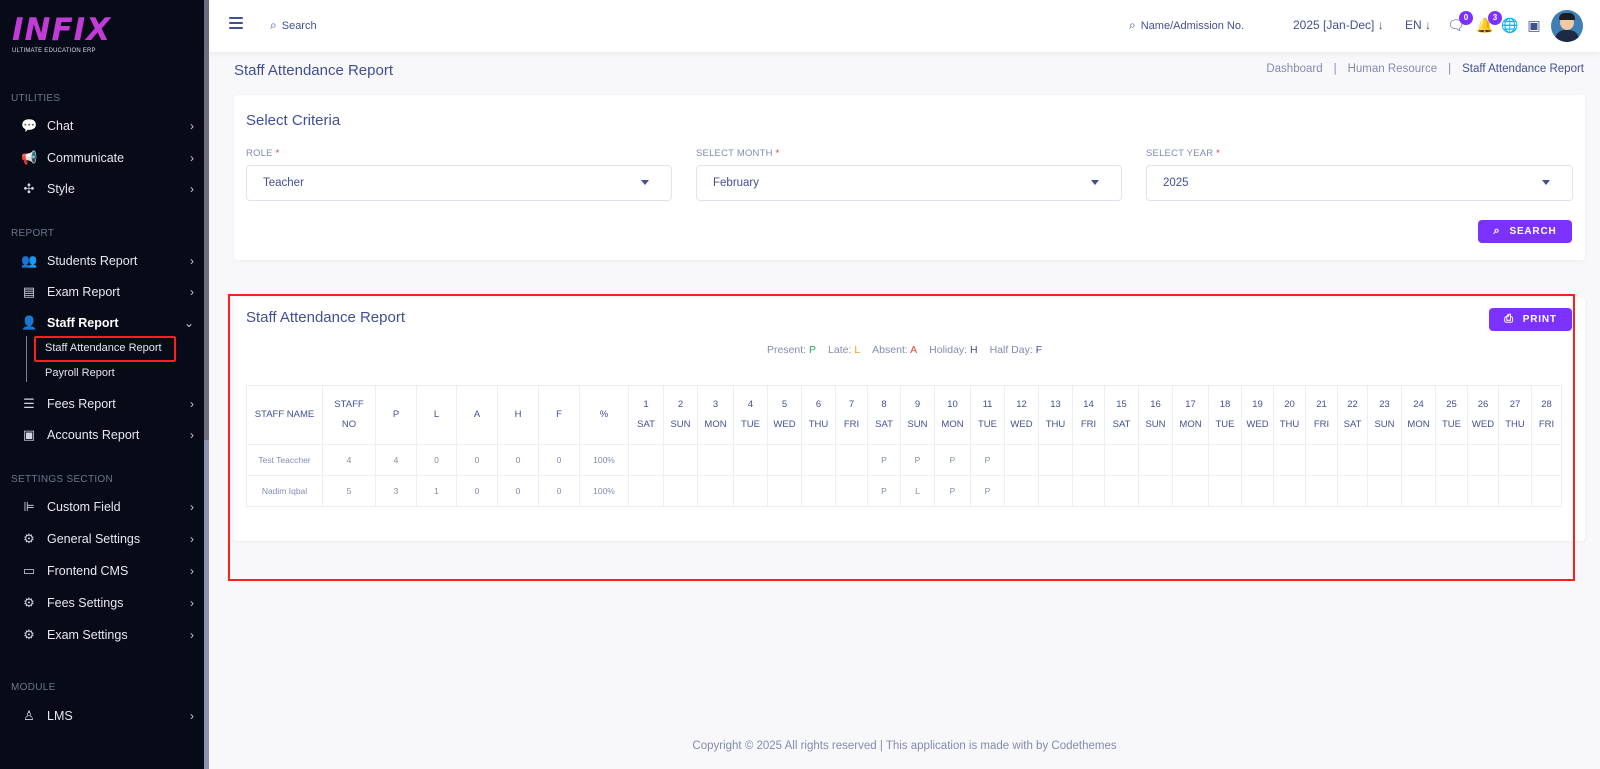 The height and width of the screenshot is (769, 1600). I want to click on section-title-module: MODULE, so click(33, 687).